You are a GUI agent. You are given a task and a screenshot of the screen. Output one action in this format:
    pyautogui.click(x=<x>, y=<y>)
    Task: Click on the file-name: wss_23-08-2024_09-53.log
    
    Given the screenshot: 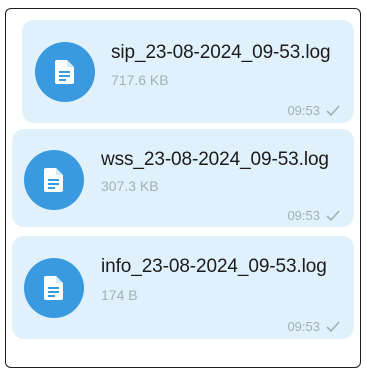 What is the action you would take?
    pyautogui.click(x=215, y=160)
    